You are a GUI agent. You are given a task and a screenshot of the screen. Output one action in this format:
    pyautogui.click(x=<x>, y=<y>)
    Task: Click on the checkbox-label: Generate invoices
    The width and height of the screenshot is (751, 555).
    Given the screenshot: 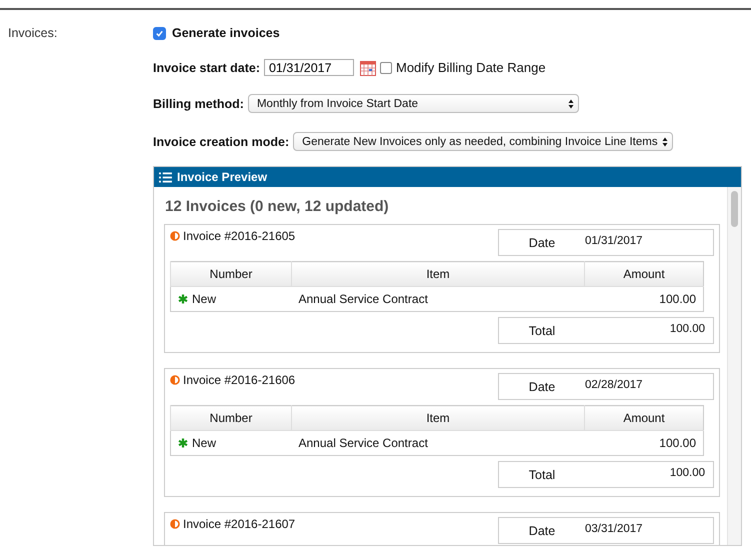 What is the action you would take?
    pyautogui.click(x=226, y=33)
    